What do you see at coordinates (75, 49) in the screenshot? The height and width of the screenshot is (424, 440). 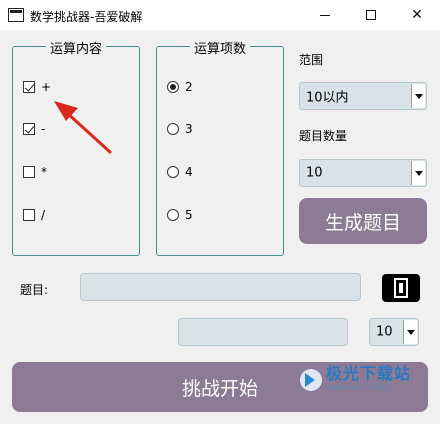 I see `operations-group-title: 运算内容` at bounding box center [75, 49].